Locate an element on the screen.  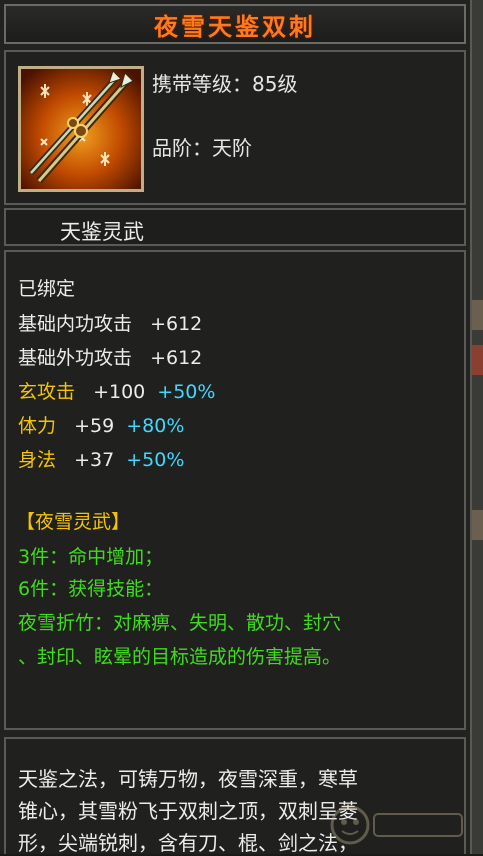
stat-line: 身法 +37 +50% is located at coordinates (101, 458).